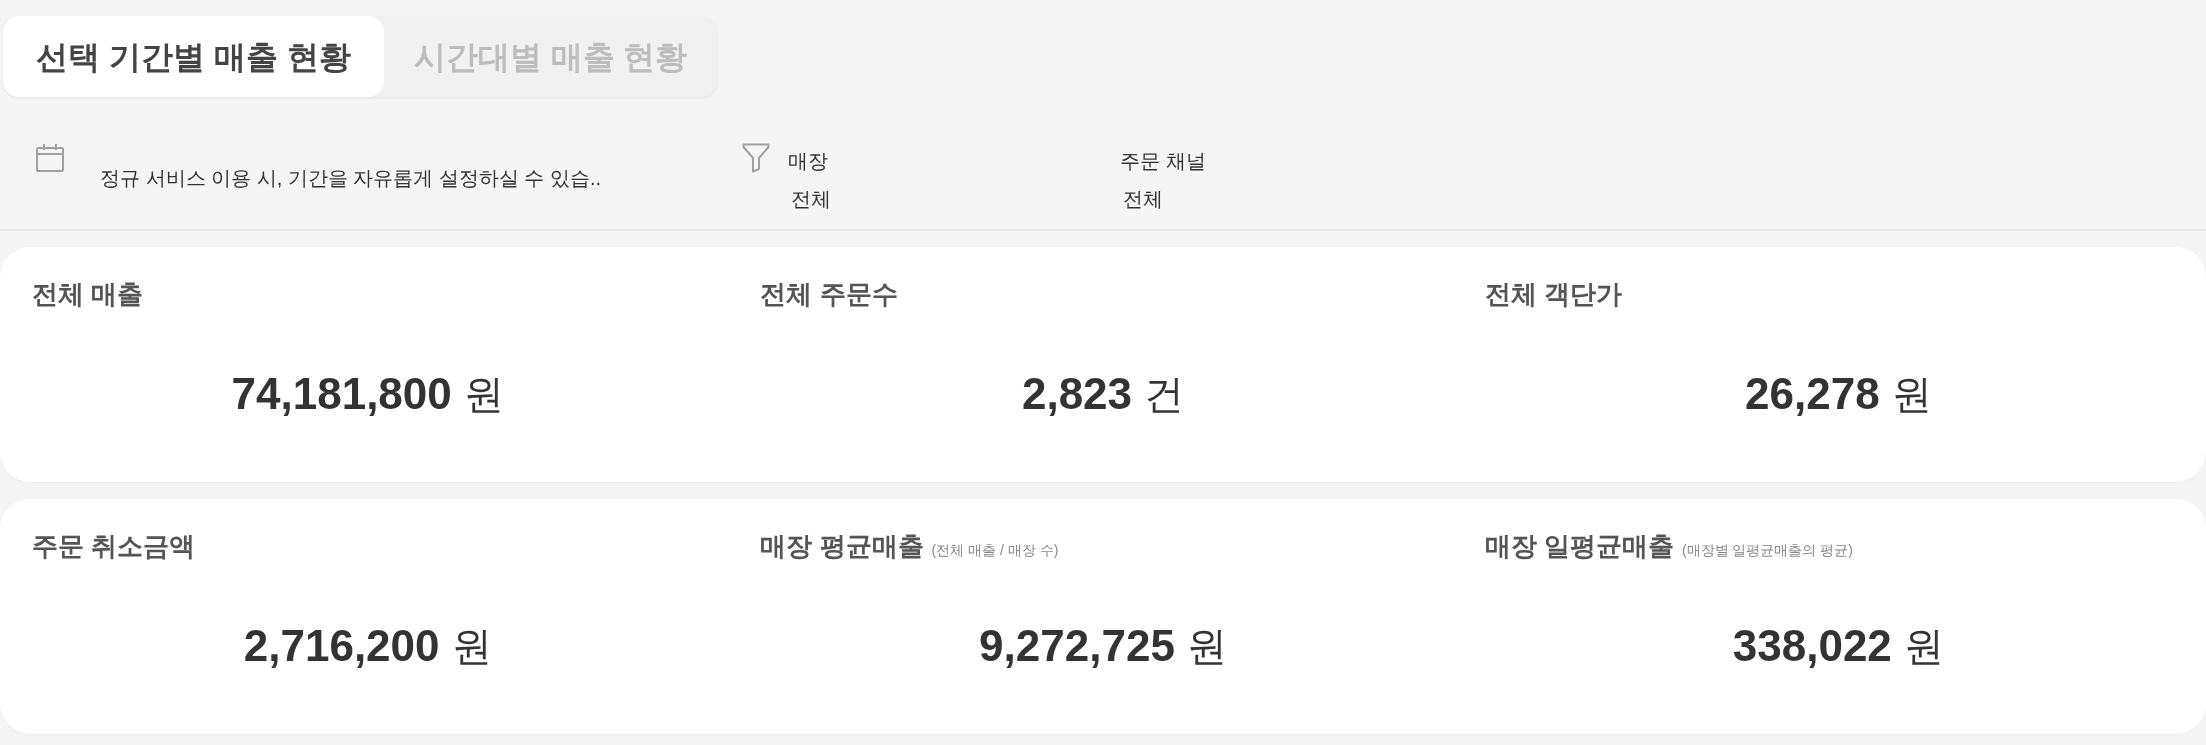  I want to click on metric-value: 2,823, so click(1077, 394).